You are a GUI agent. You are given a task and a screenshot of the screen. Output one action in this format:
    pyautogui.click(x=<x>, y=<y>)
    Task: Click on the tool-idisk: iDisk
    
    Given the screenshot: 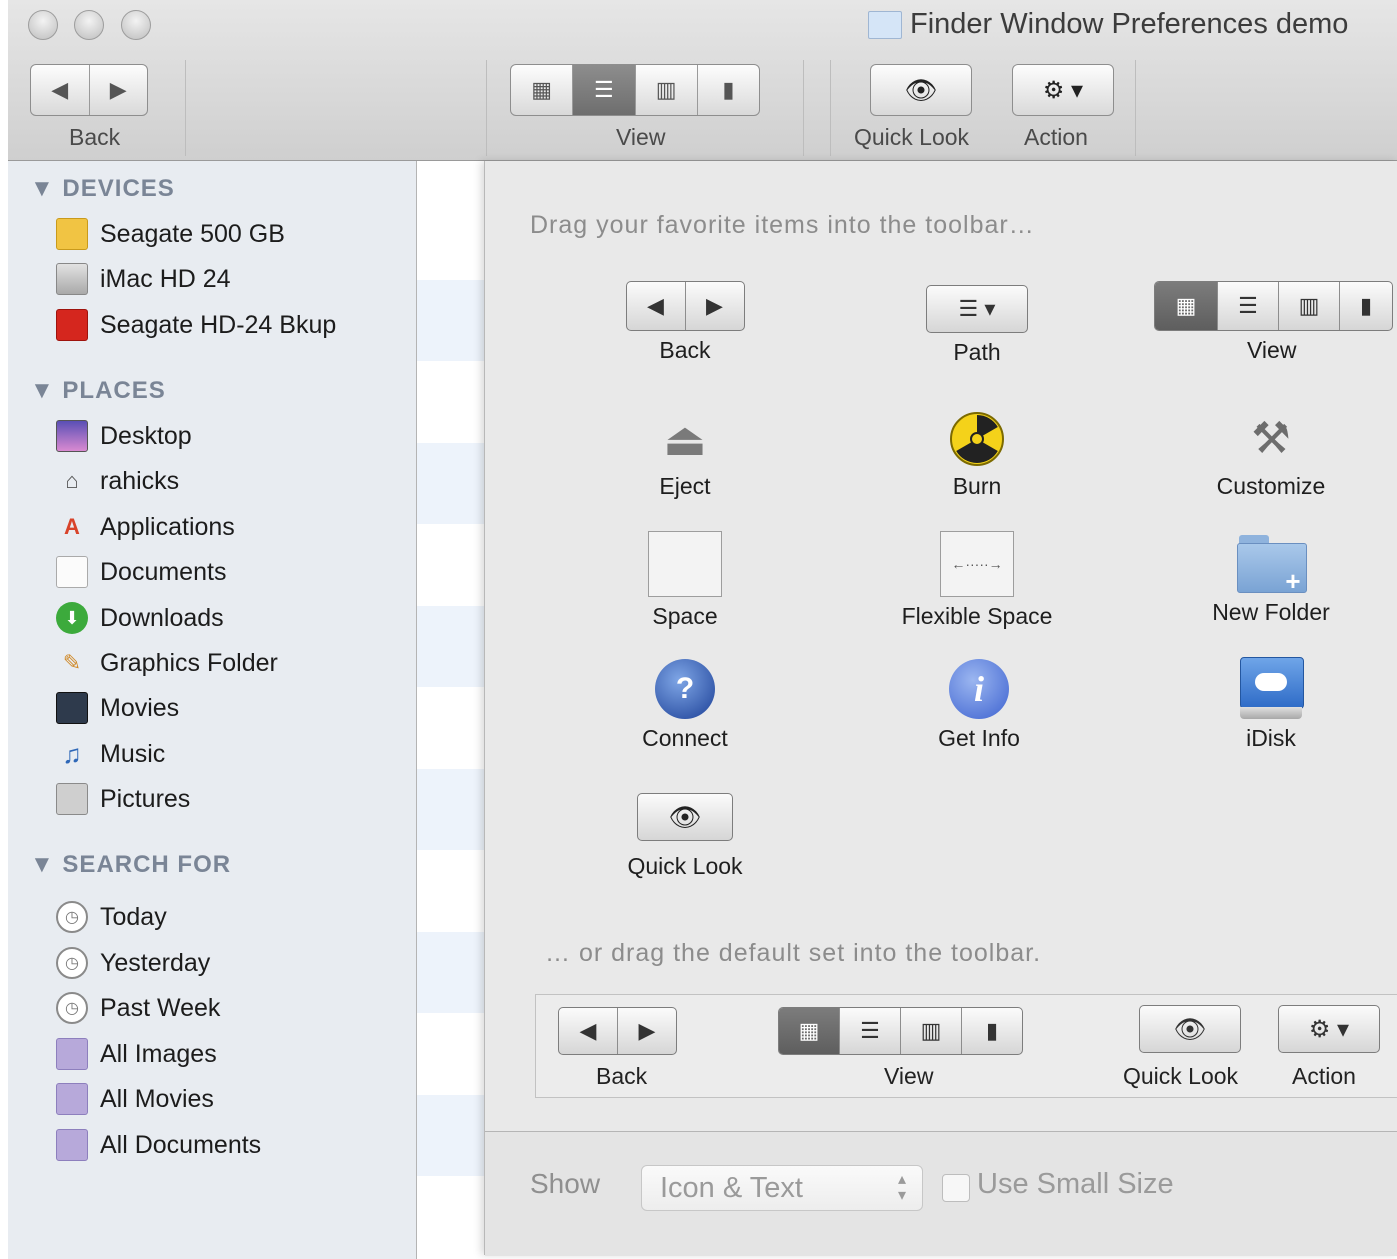 What is the action you would take?
    pyautogui.click(x=1271, y=704)
    